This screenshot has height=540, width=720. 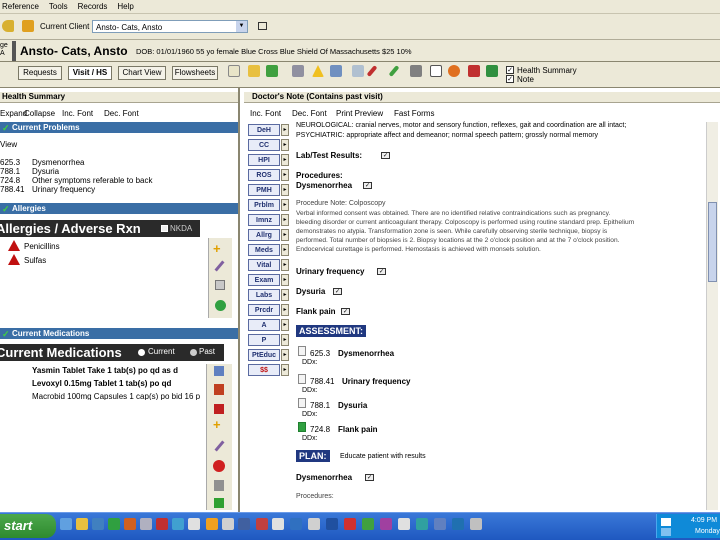 What do you see at coordinates (63, 189) in the screenshot?
I see `problem-name: Urinary frequency` at bounding box center [63, 189].